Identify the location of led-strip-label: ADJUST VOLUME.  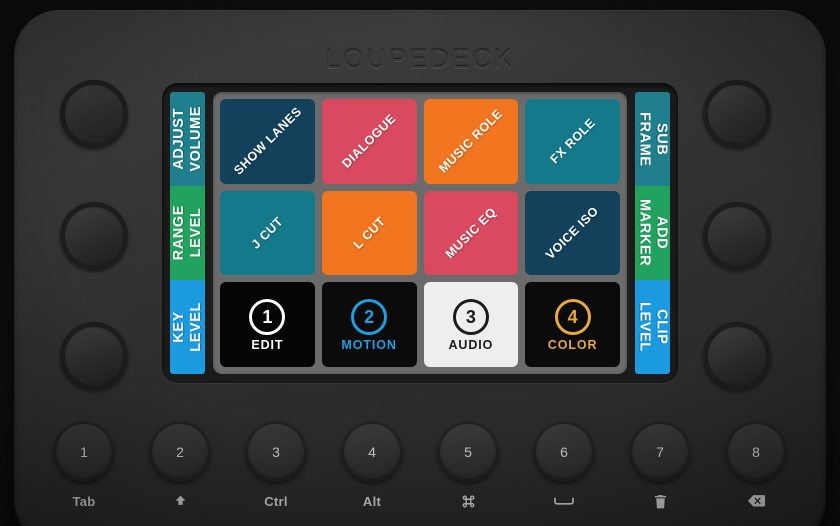
(187, 139).